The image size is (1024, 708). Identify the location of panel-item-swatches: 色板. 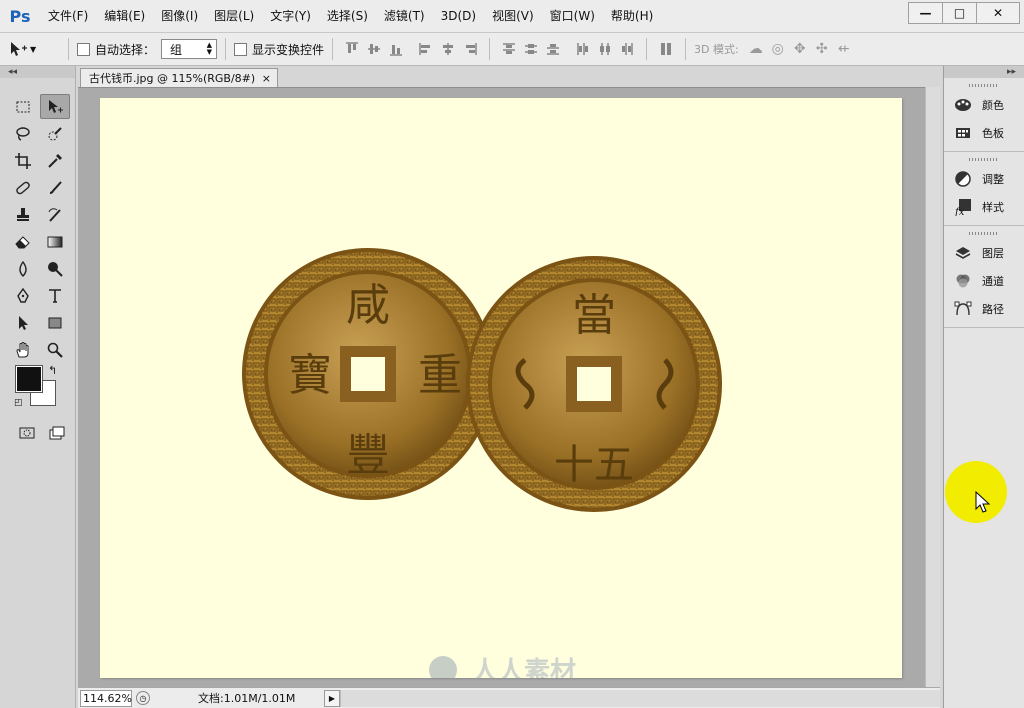
(984, 133).